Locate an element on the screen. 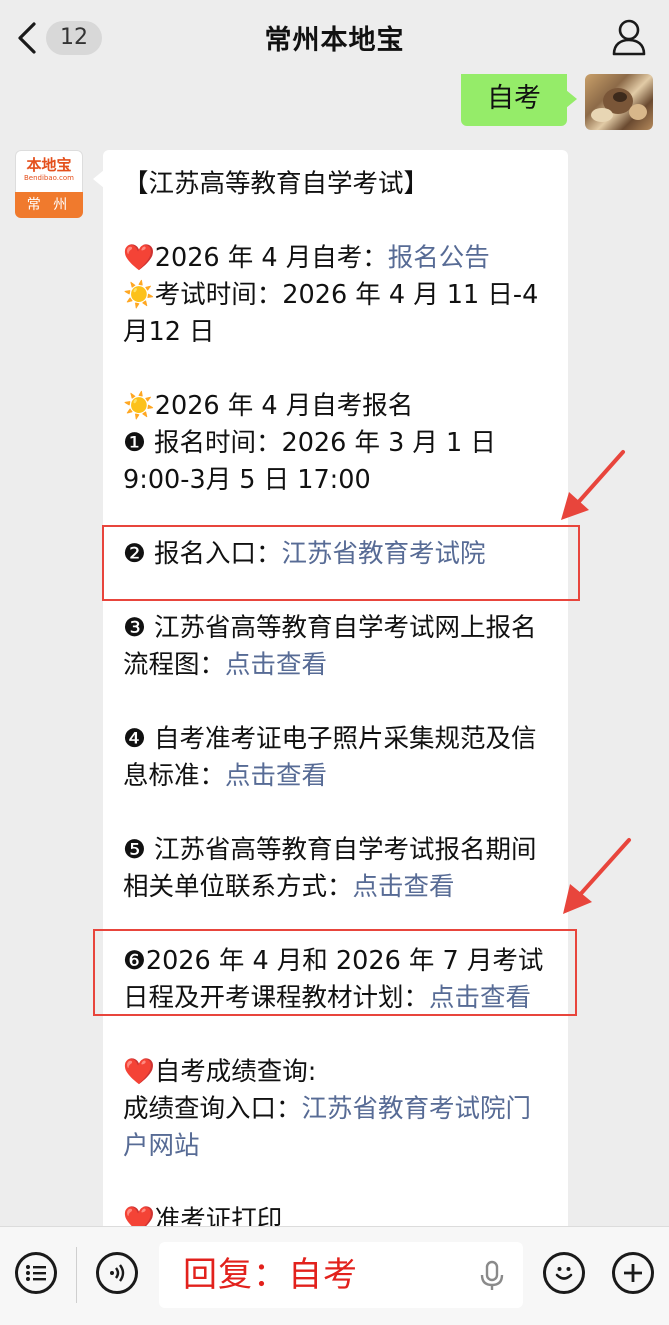  microphone-icon is located at coordinates (492, 1276).